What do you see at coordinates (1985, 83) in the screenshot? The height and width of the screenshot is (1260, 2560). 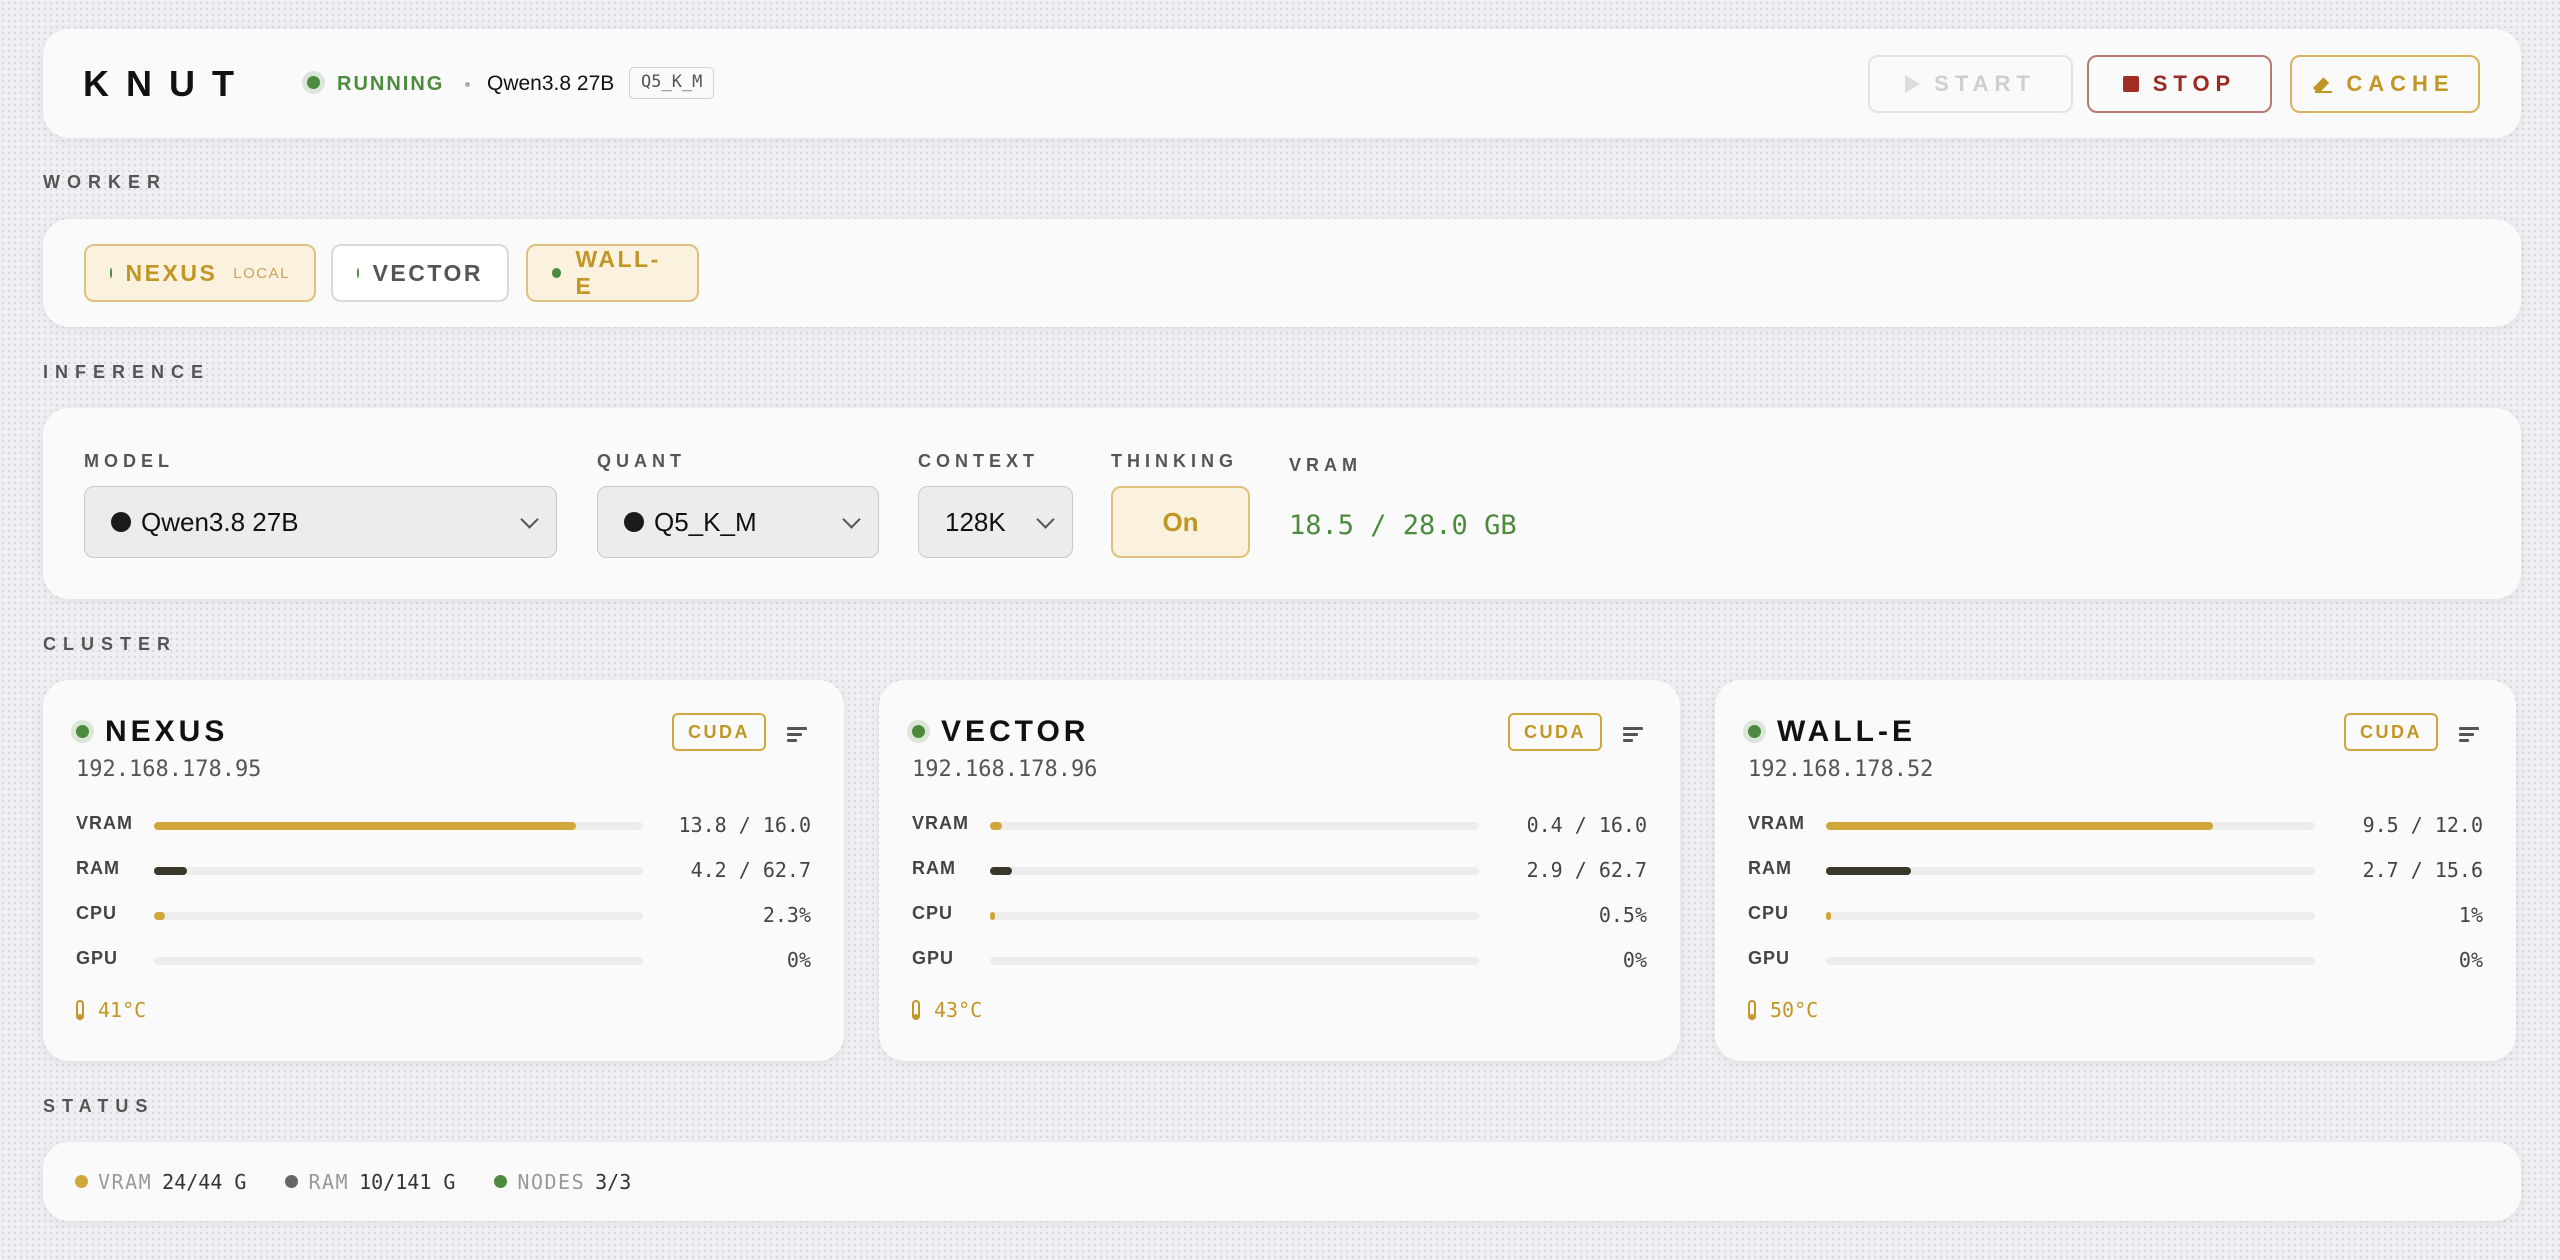 I see `start-label: START` at bounding box center [1985, 83].